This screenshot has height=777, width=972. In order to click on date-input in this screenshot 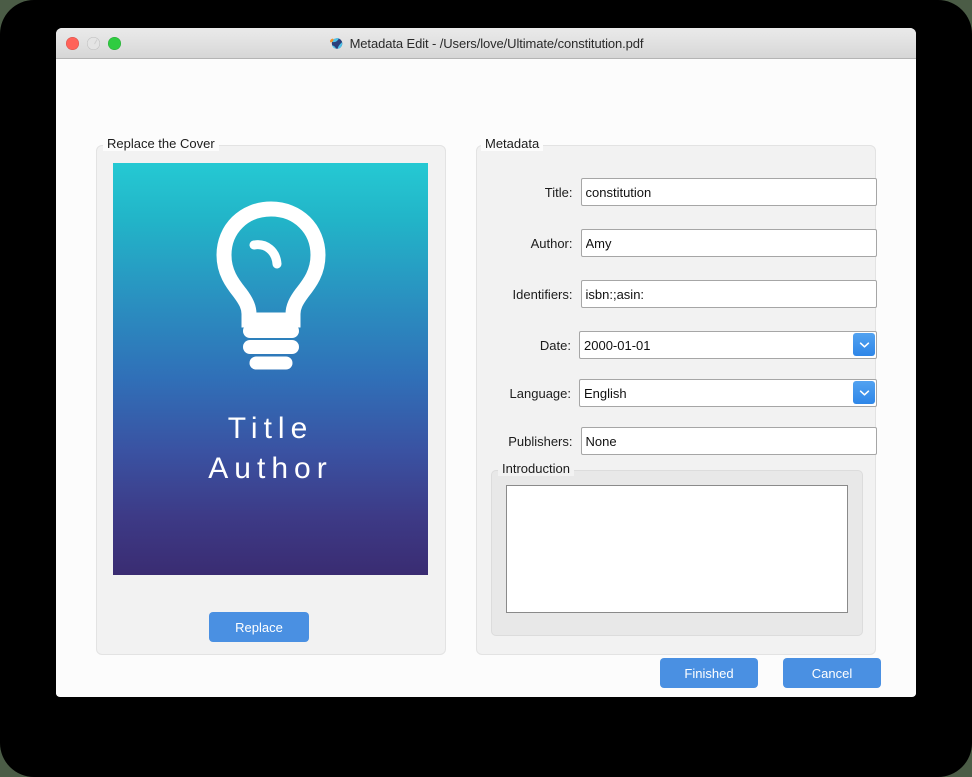, I will do `click(728, 345)`.